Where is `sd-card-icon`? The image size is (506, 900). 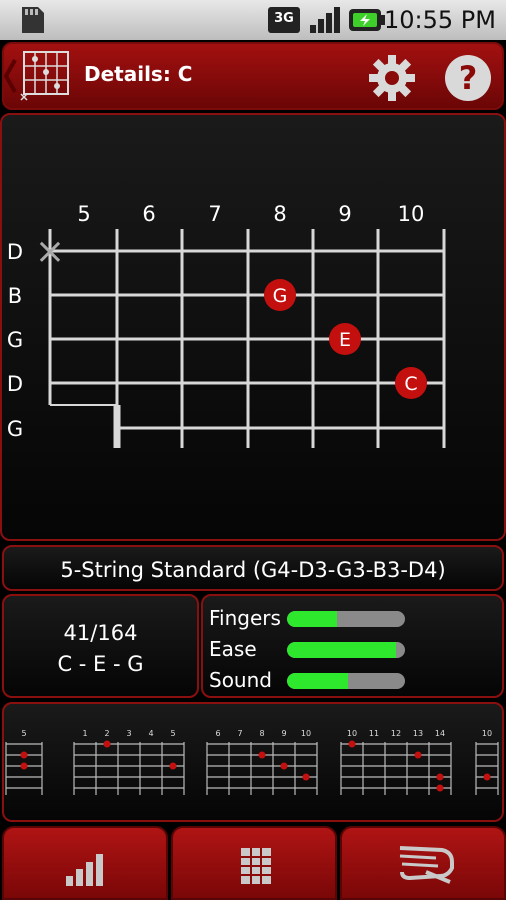
sd-card-icon is located at coordinates (33, 20).